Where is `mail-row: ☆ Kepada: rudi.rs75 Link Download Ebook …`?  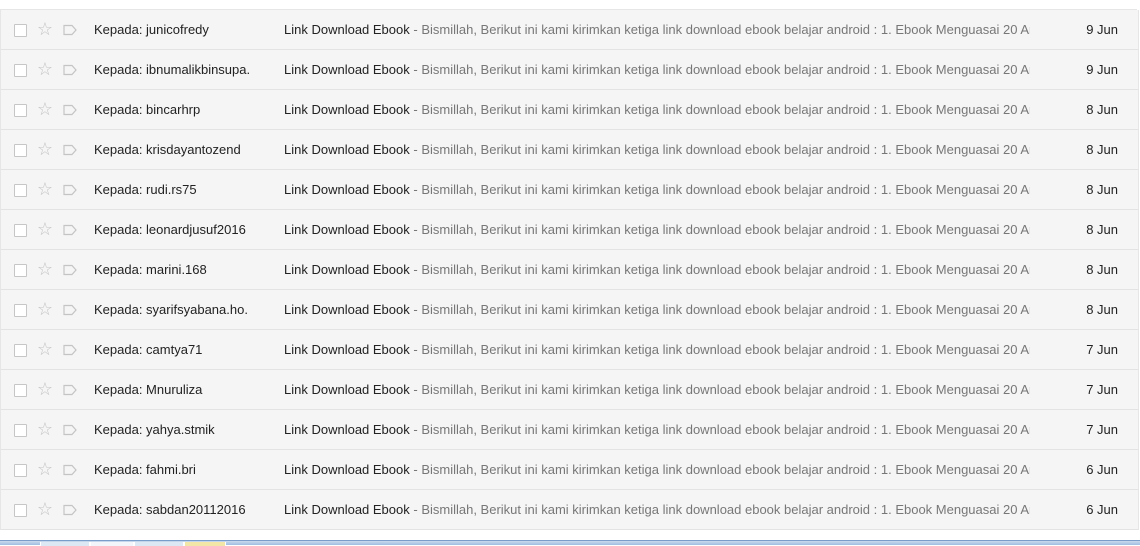
mail-row: ☆ Kepada: rudi.rs75 Link Download Ebook … is located at coordinates (569, 190).